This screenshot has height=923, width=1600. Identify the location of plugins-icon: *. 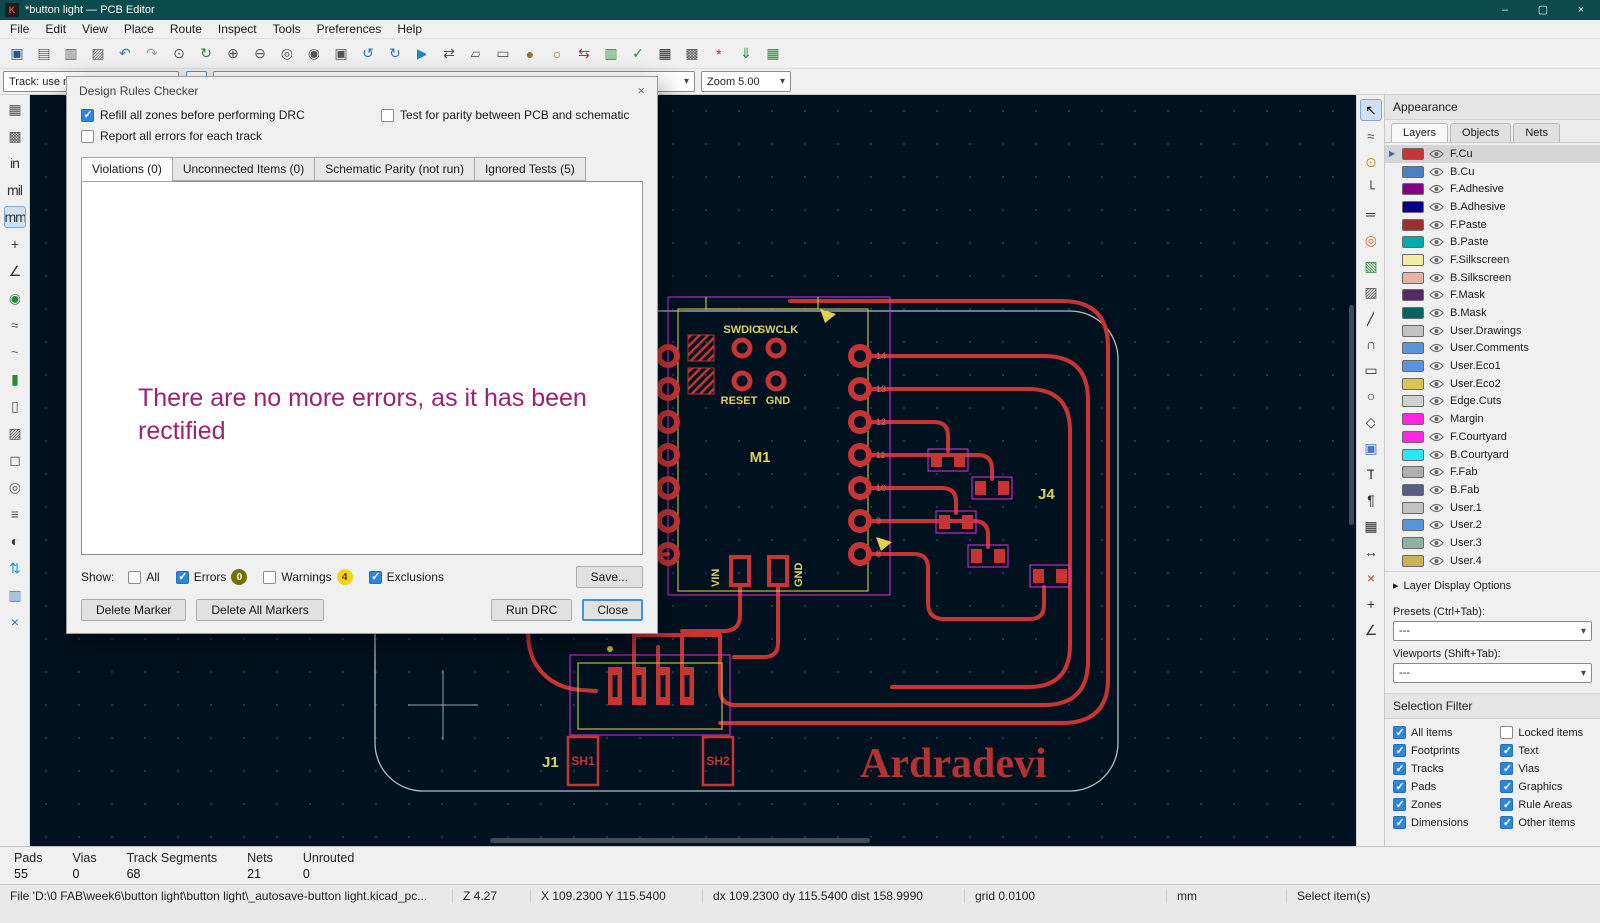
(718, 53).